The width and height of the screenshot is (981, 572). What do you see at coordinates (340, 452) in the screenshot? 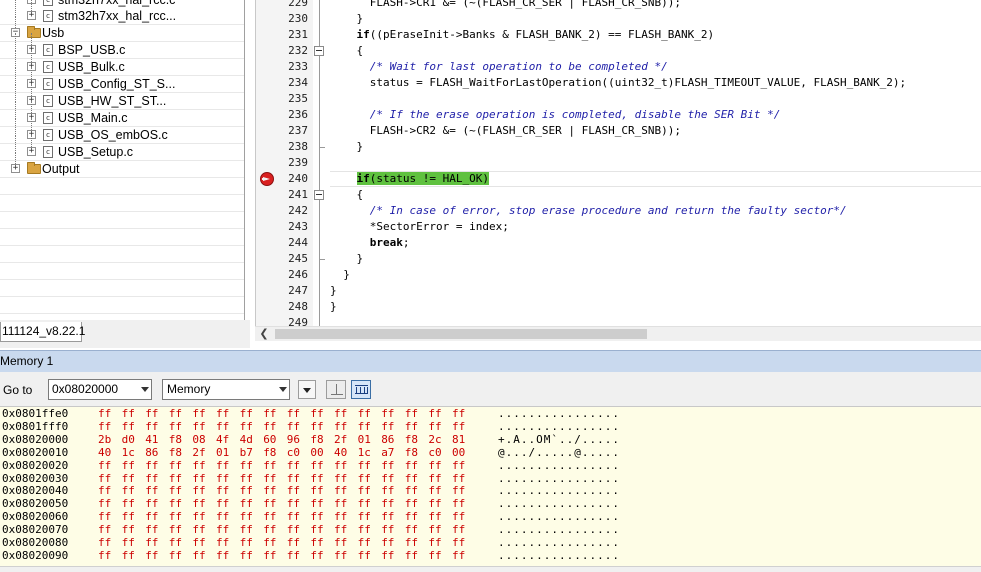
I see `memory-byte: 40` at bounding box center [340, 452].